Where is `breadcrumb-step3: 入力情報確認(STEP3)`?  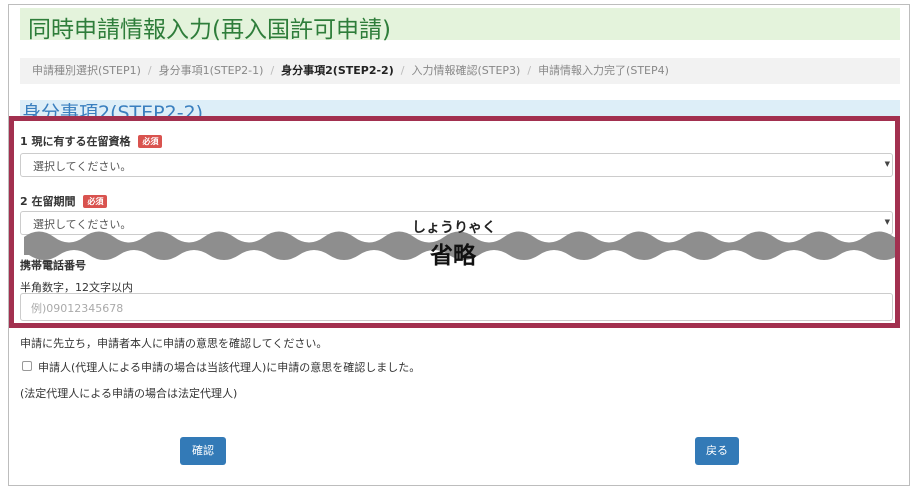 breadcrumb-step3: 入力情報確認(STEP3) is located at coordinates (465, 71).